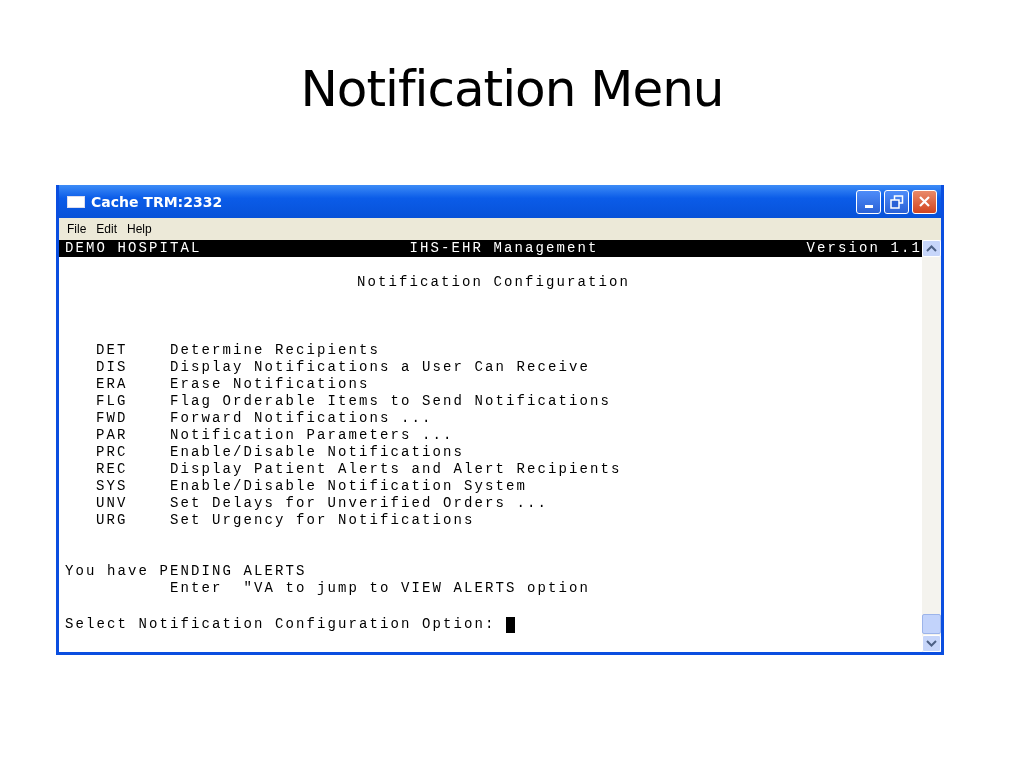 The height and width of the screenshot is (768, 1024). What do you see at coordinates (112, 520) in the screenshot?
I see `option-code: URG` at bounding box center [112, 520].